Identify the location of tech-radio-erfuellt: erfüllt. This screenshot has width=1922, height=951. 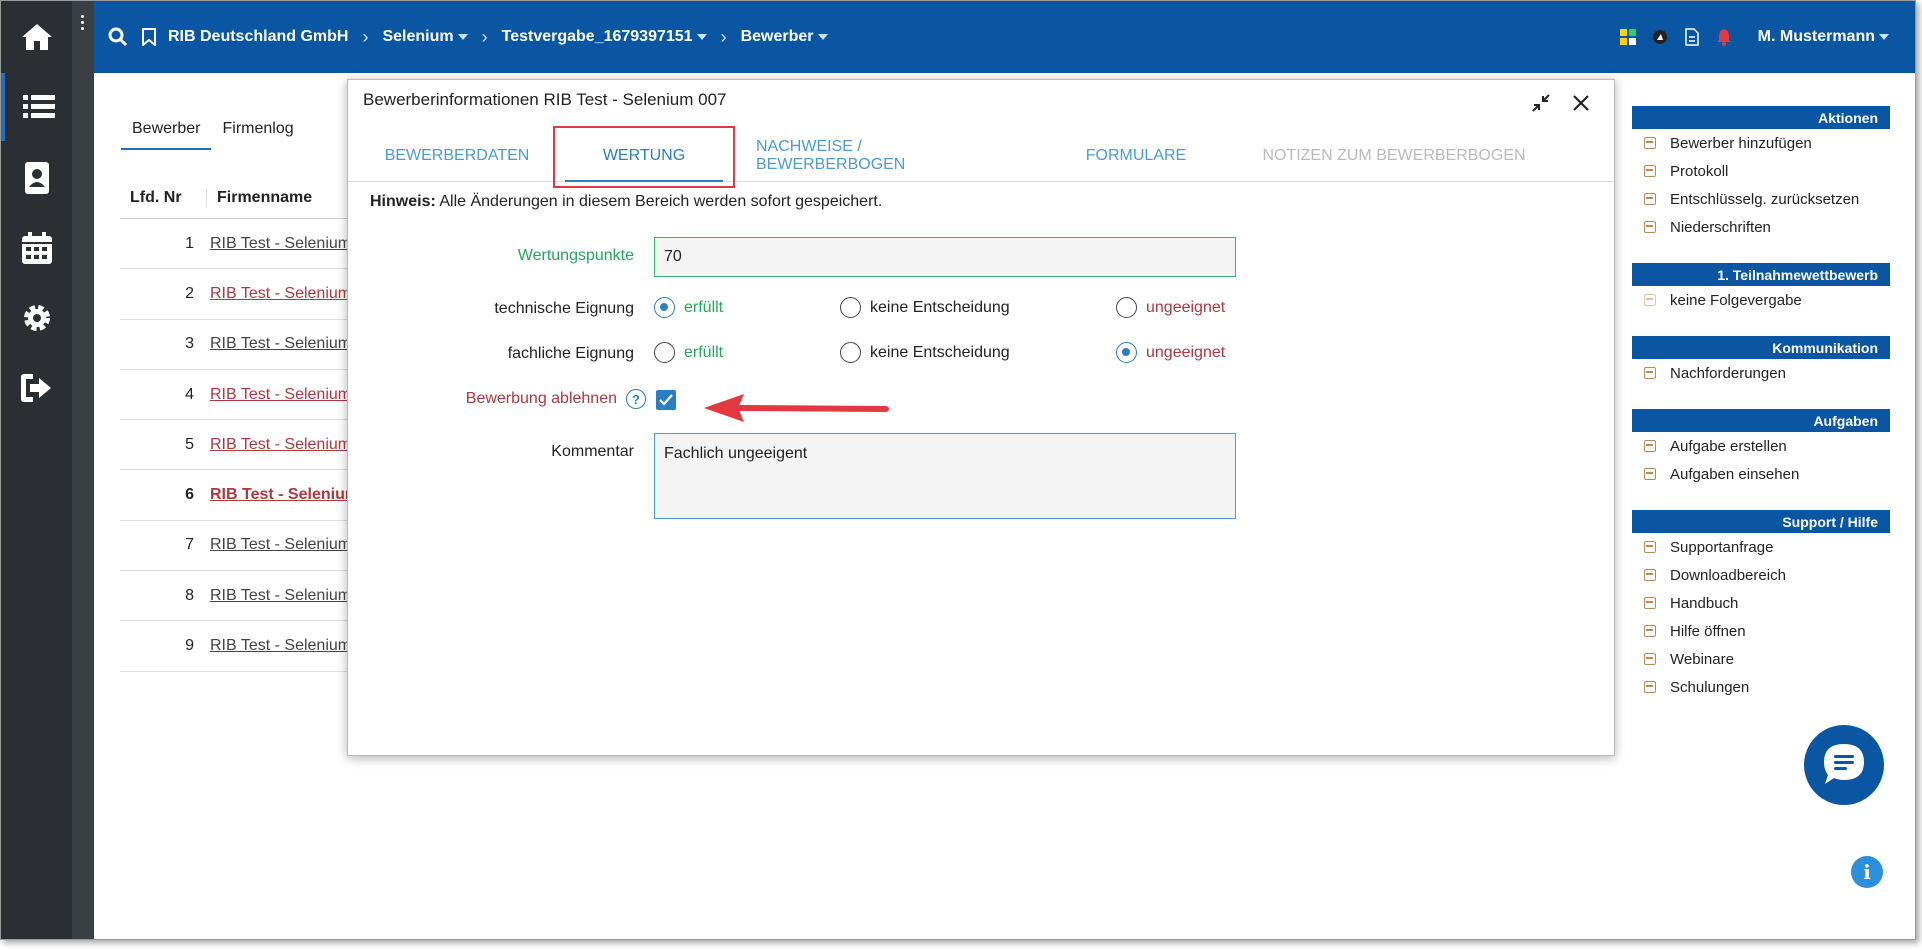
(688, 307).